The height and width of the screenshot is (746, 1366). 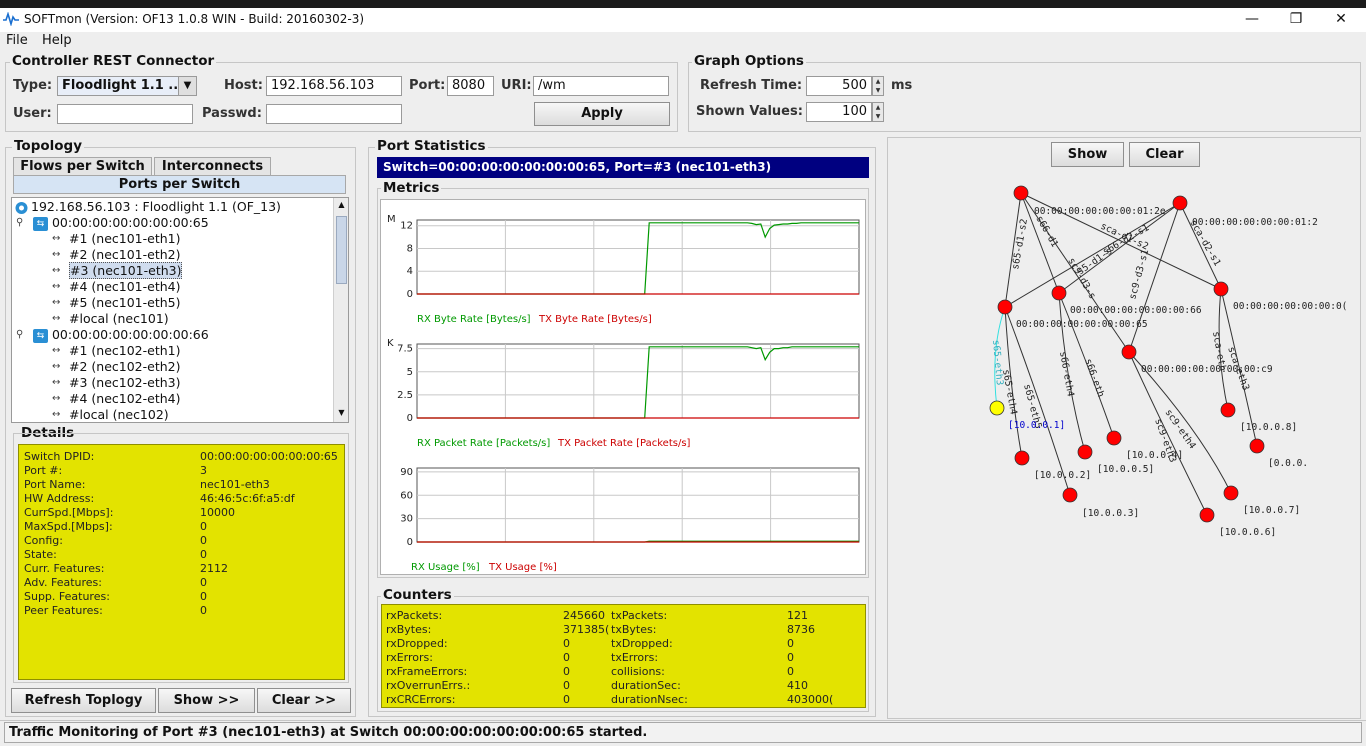 What do you see at coordinates (116, 287) in the screenshot?
I see `tree-row-port: ↔ #4 (nec101-eth4)` at bounding box center [116, 287].